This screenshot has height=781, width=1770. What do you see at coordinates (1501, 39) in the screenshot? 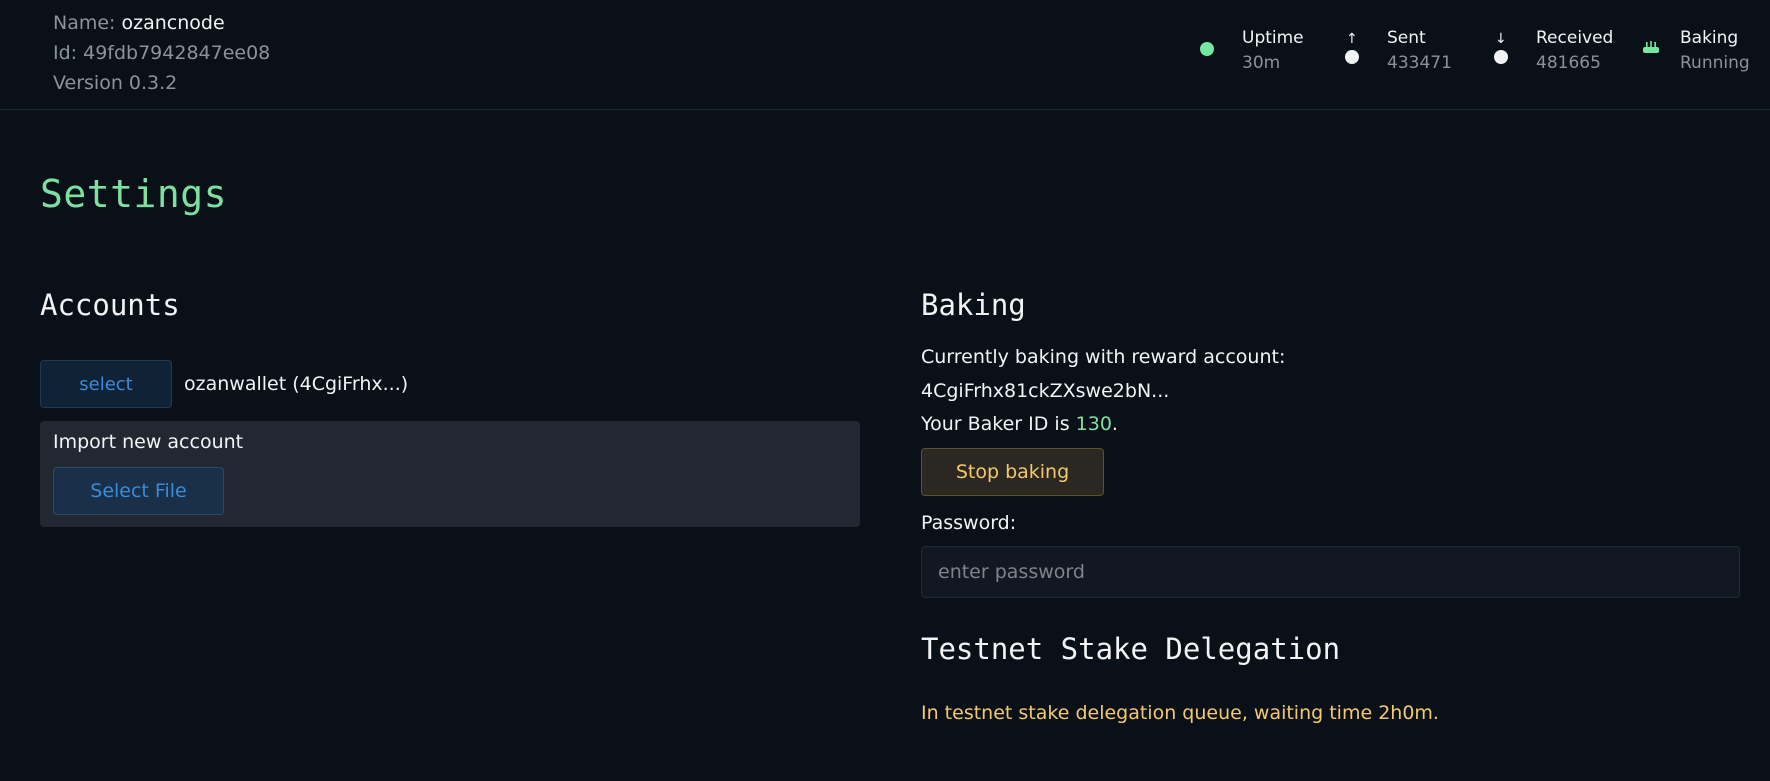
I see `arrow-down-icon: ↓` at bounding box center [1501, 39].